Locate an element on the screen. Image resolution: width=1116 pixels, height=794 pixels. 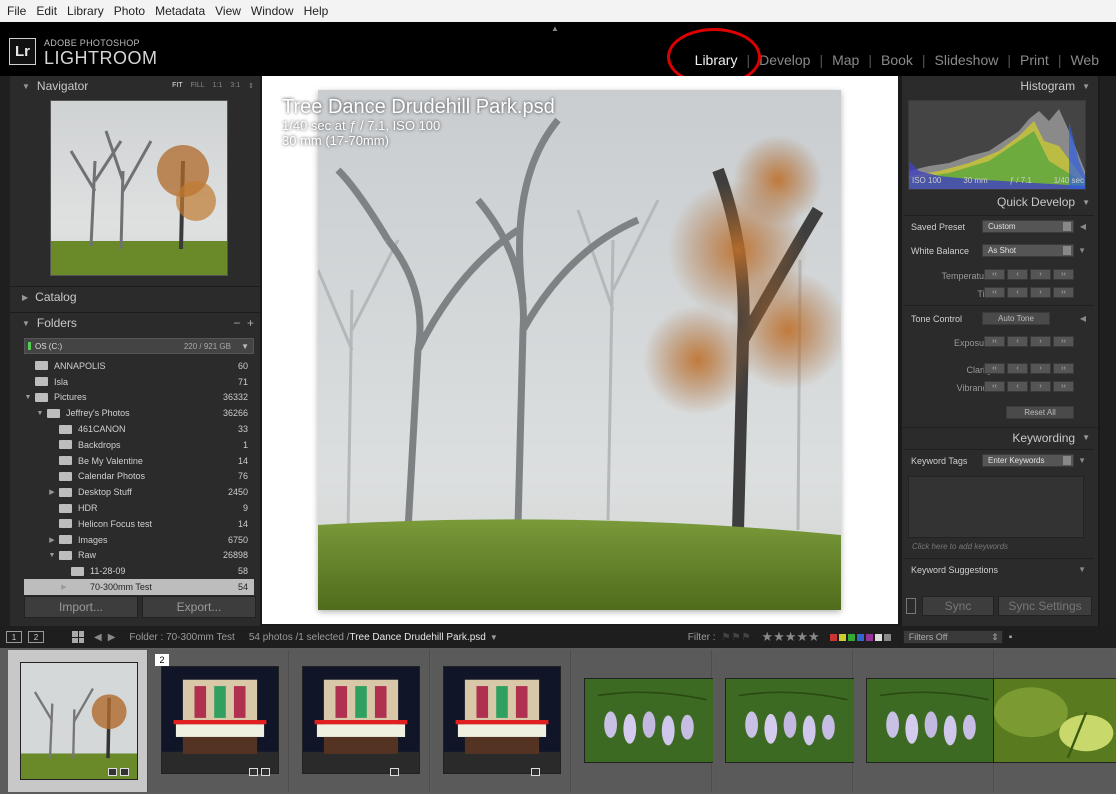
folder-row: ▶ 70-300mm Test 54 is located at coordinates (139, 587).